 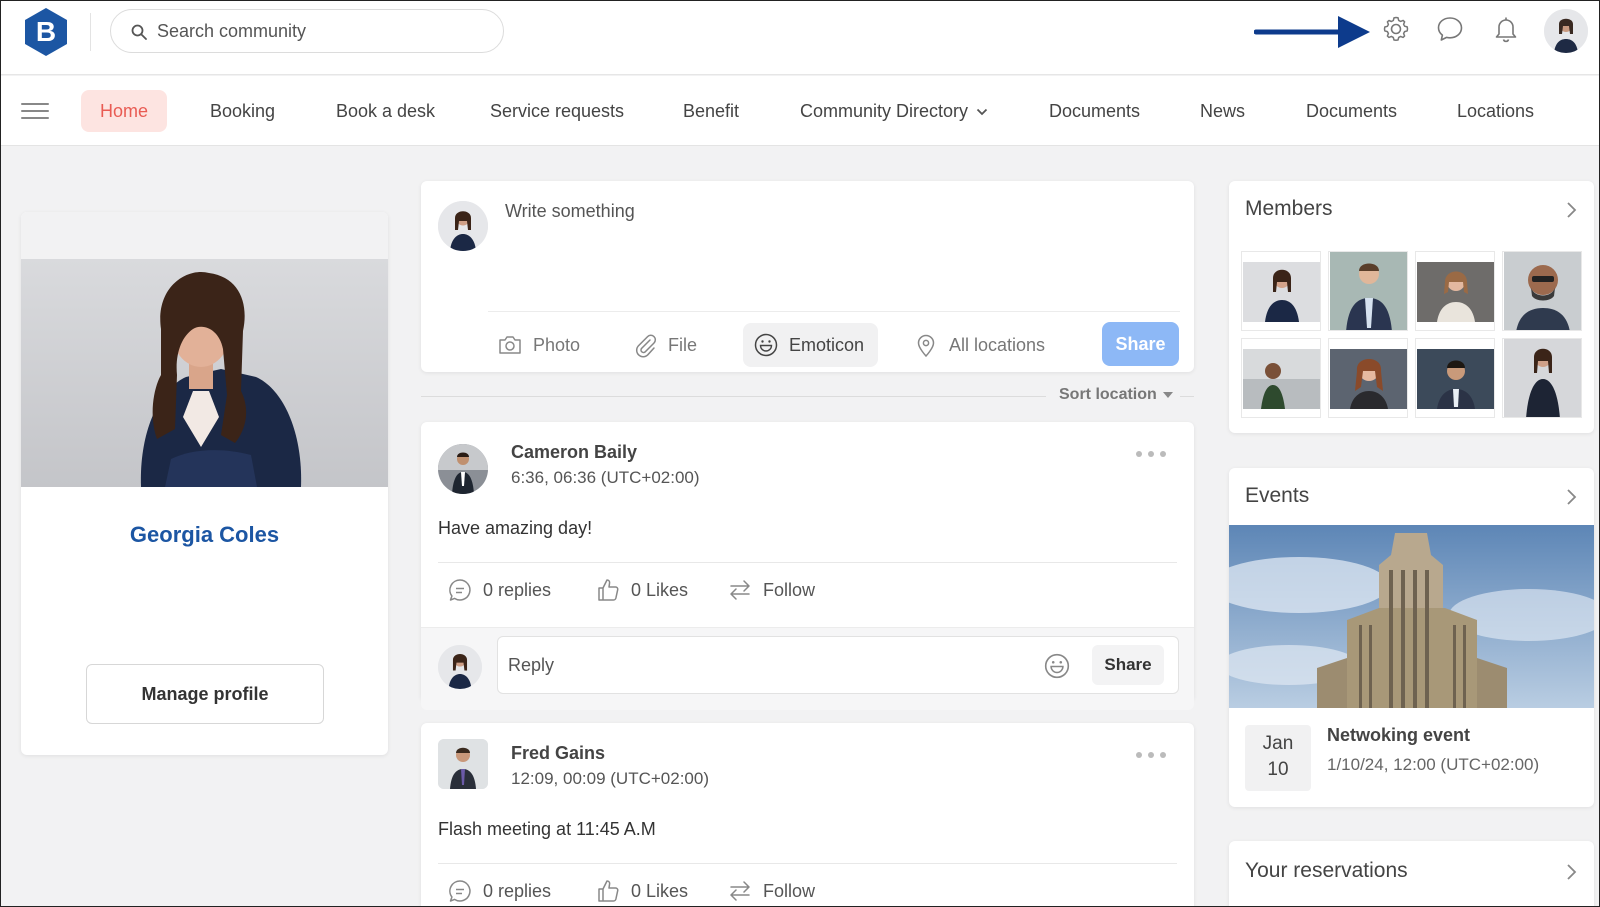 What do you see at coordinates (1351, 111) in the screenshot?
I see `nav-documents-2: Documents` at bounding box center [1351, 111].